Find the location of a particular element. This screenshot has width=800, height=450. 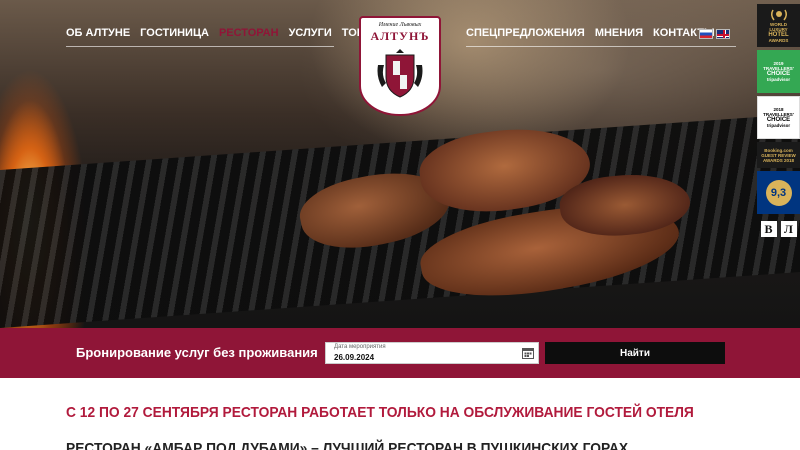

event-date-field: Дата мероприятия 26.09.2024 is located at coordinates (432, 353).